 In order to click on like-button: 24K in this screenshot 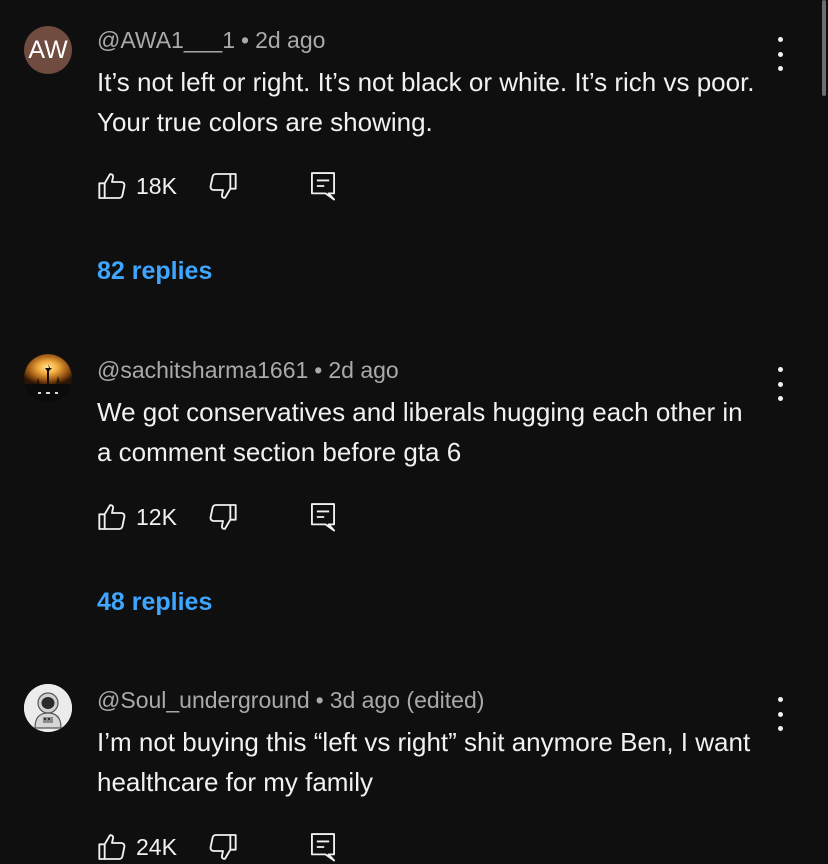, I will do `click(136, 847)`.